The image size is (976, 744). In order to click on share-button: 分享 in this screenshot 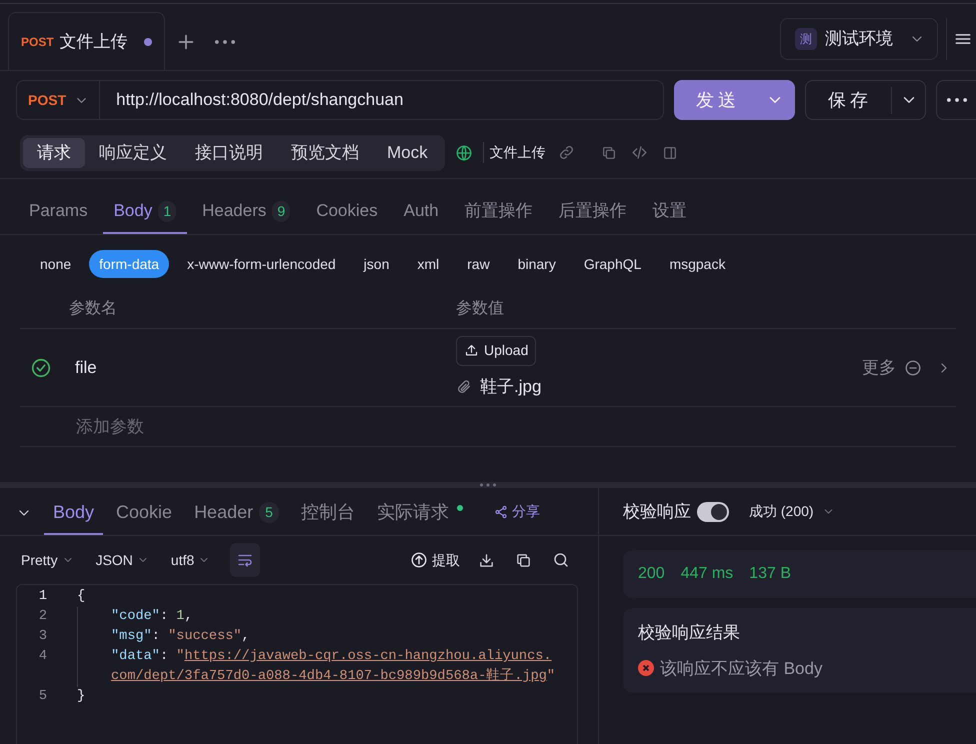, I will do `click(517, 511)`.